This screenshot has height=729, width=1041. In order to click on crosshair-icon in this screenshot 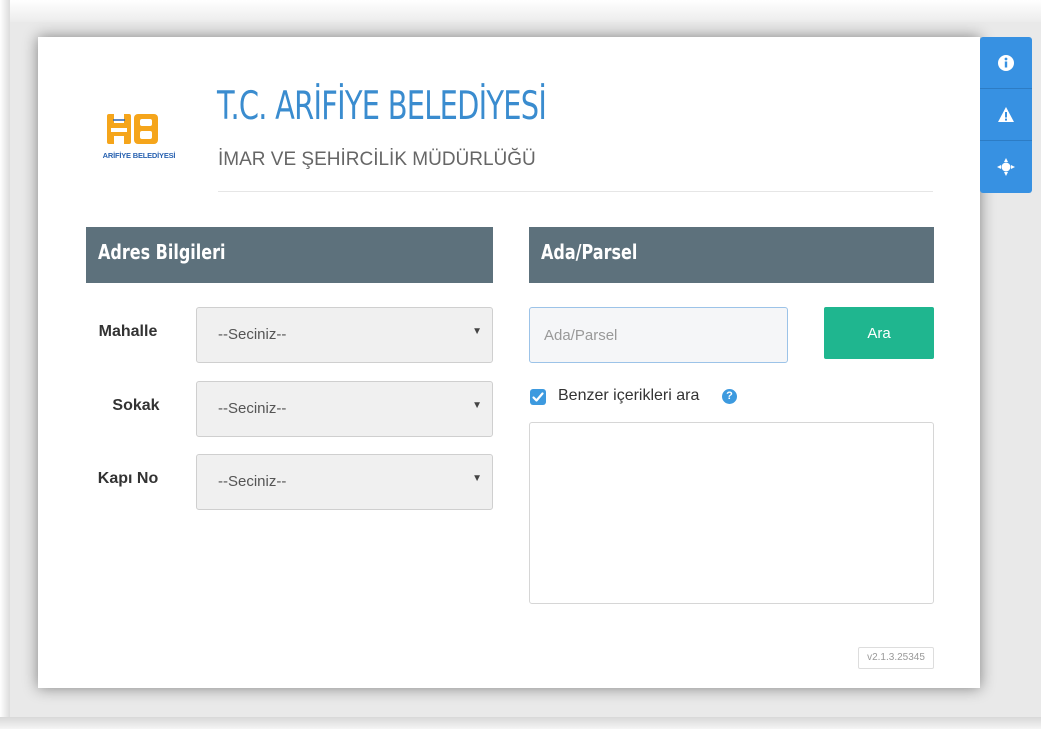, I will do `click(1006, 167)`.